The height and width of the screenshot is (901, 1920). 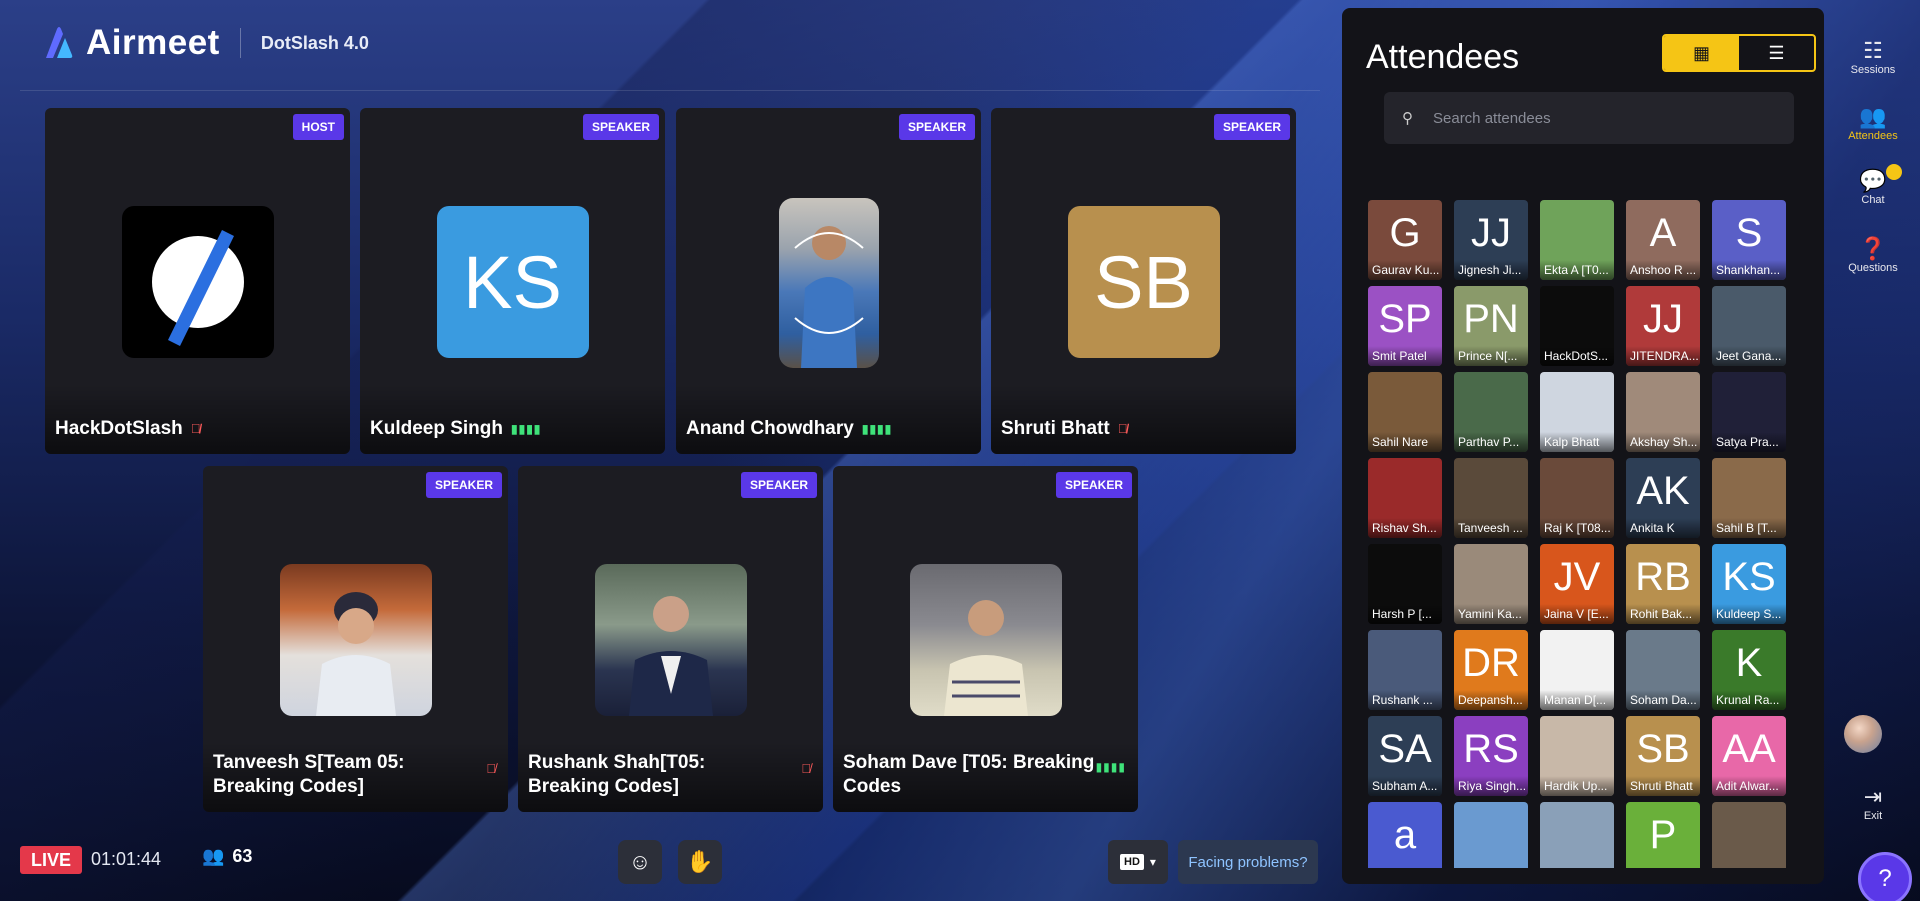 I want to click on attendee-card: a, so click(x=1405, y=835).